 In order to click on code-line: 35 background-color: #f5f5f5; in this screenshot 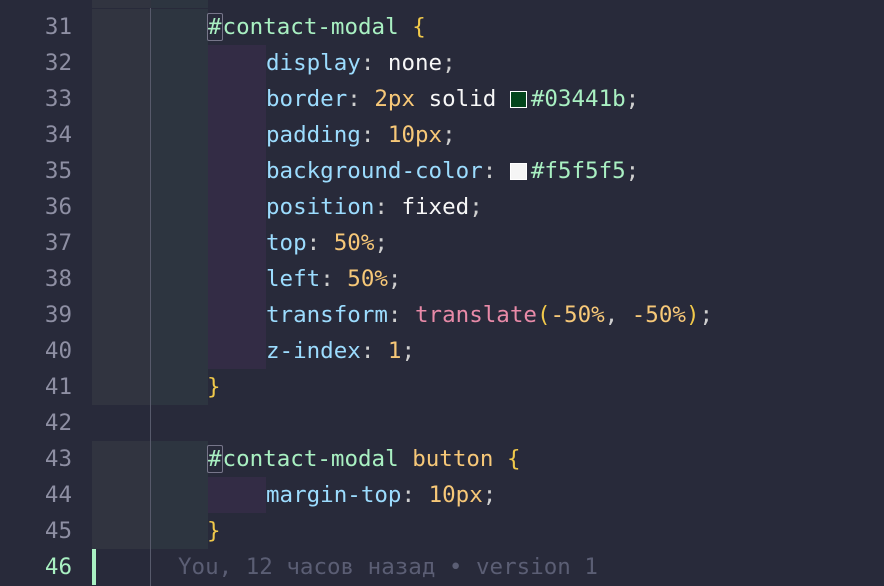, I will do `click(442, 171)`.